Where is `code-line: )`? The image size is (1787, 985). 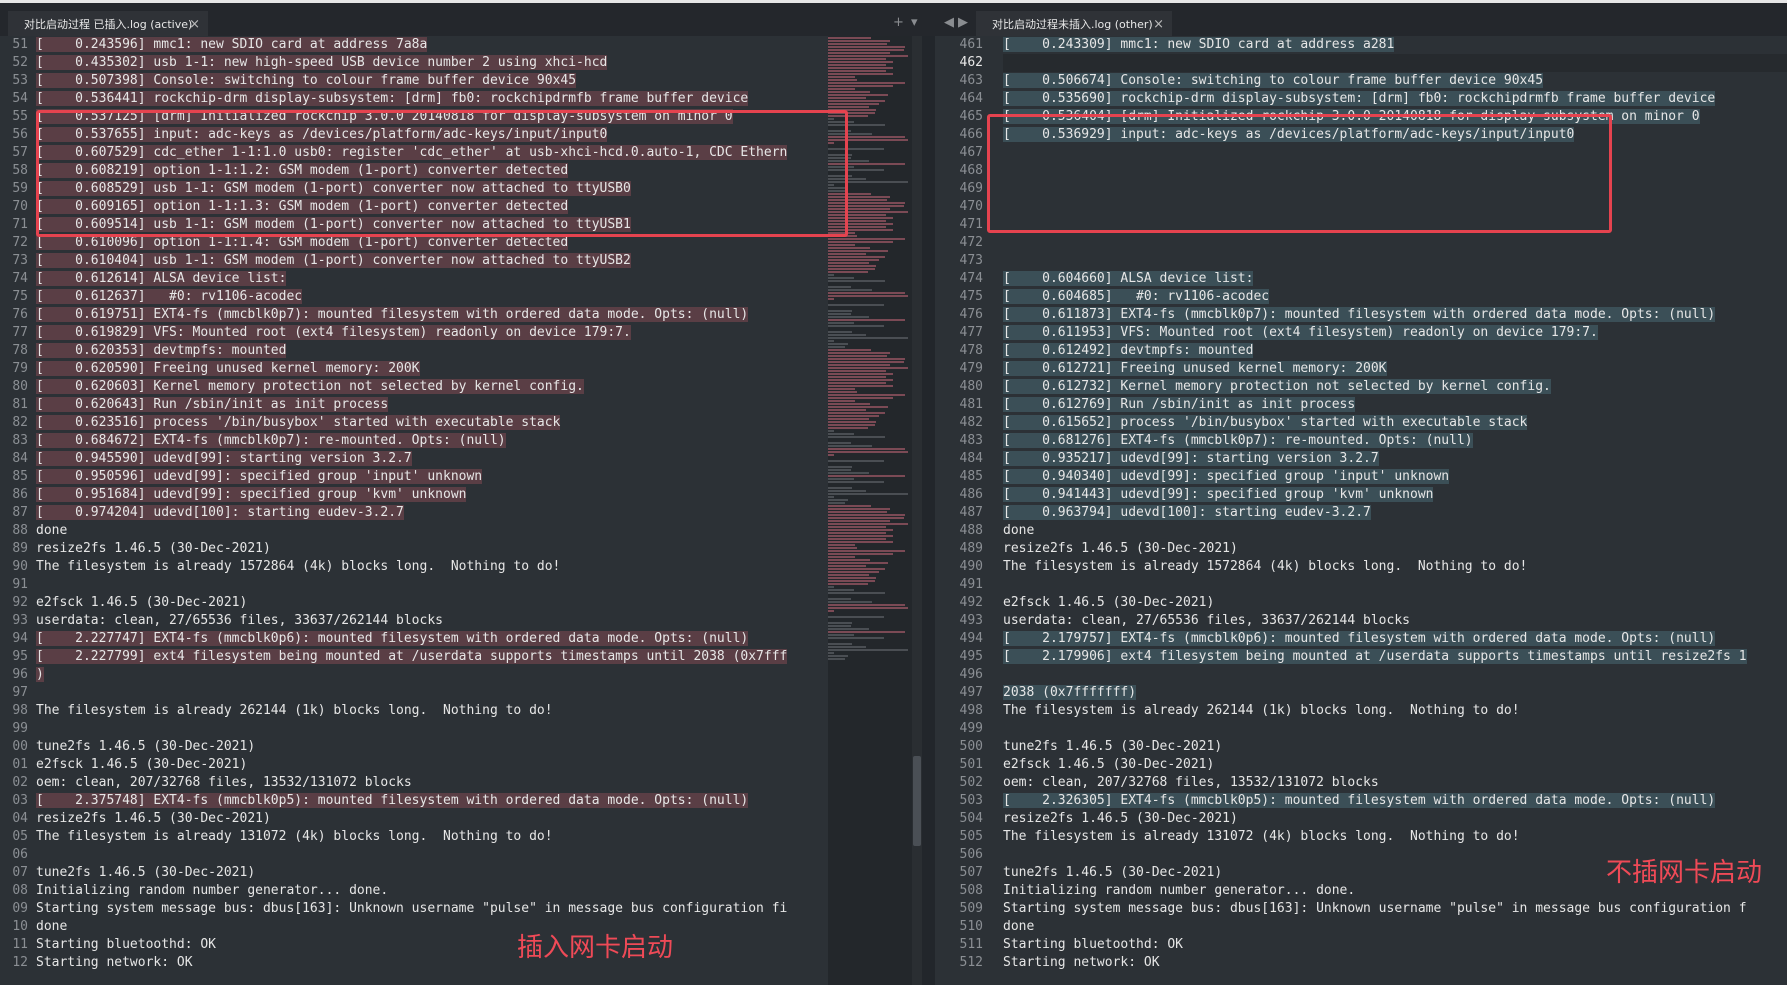 code-line: ) is located at coordinates (432, 675).